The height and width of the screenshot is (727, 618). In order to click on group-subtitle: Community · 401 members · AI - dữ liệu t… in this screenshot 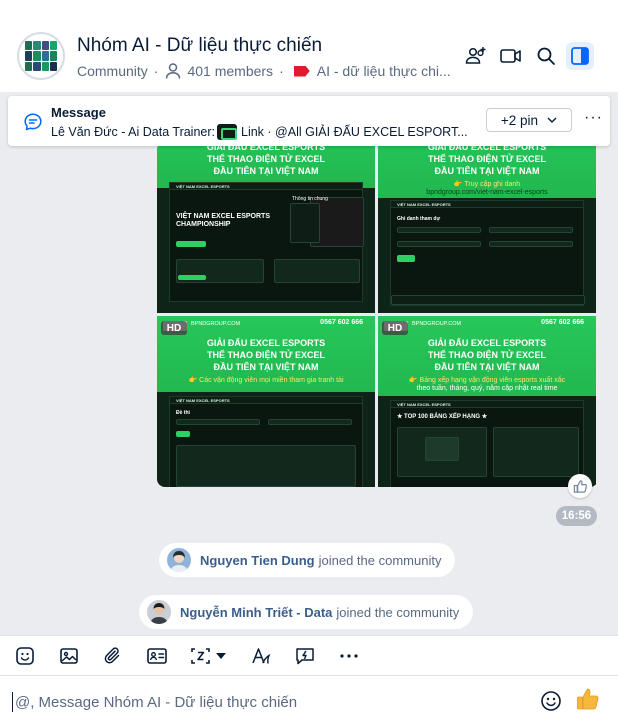, I will do `click(264, 71)`.